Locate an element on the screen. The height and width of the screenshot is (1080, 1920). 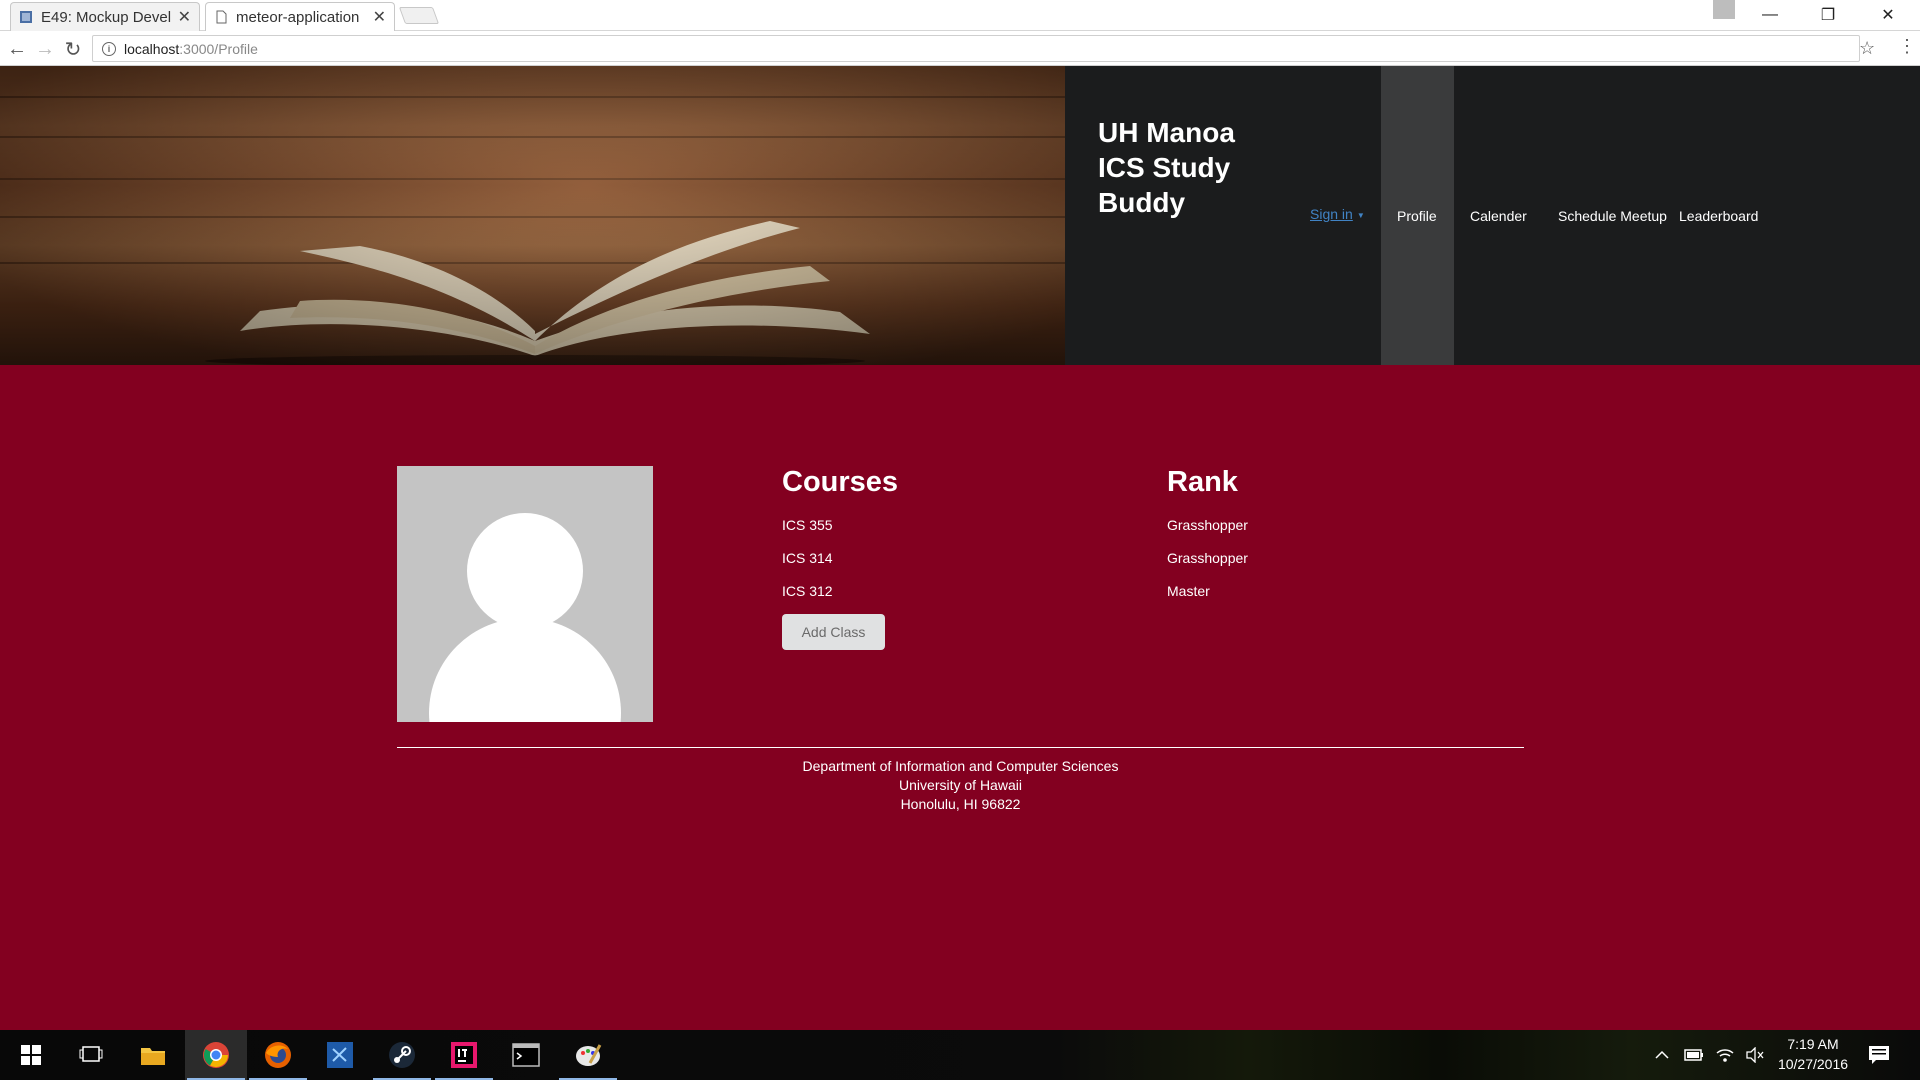
nav-label: Calender is located at coordinates (1498, 215).